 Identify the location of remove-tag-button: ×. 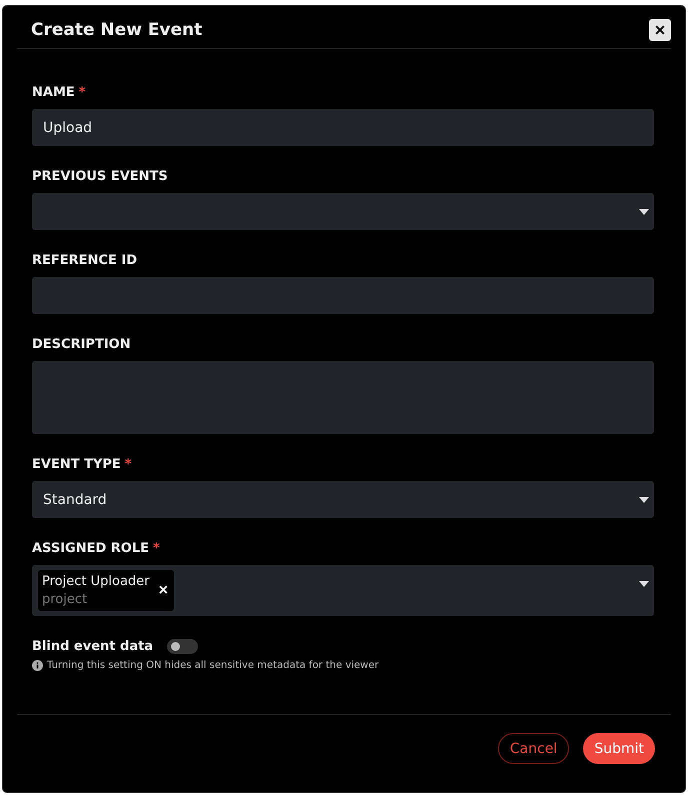
(163, 591).